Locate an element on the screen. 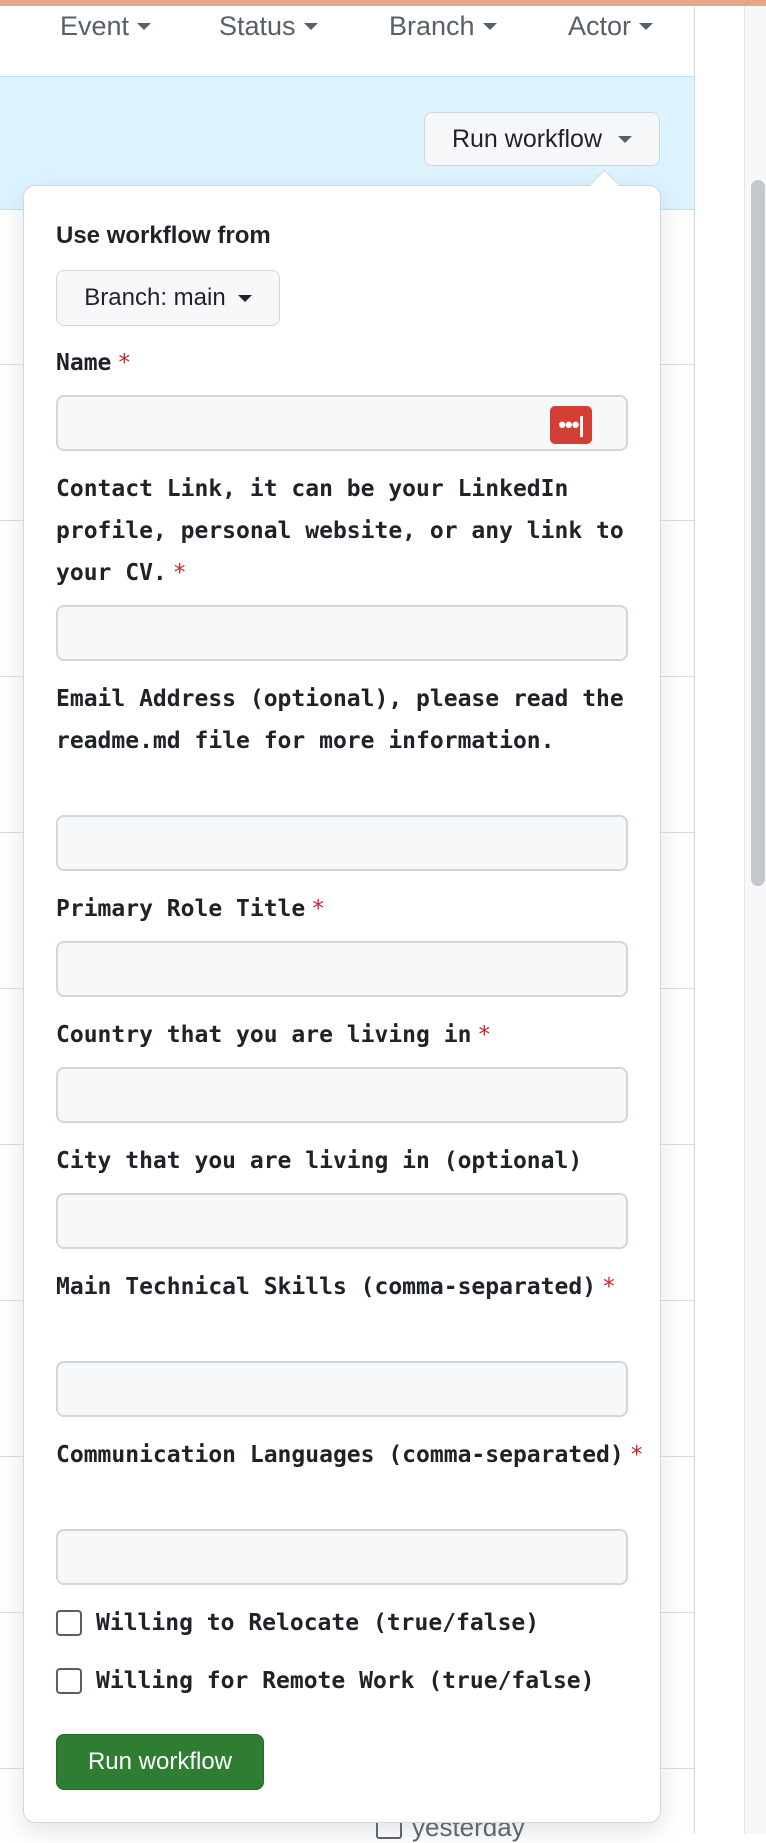 This screenshot has height=1843, width=766. name-input: •••| is located at coordinates (342, 423).